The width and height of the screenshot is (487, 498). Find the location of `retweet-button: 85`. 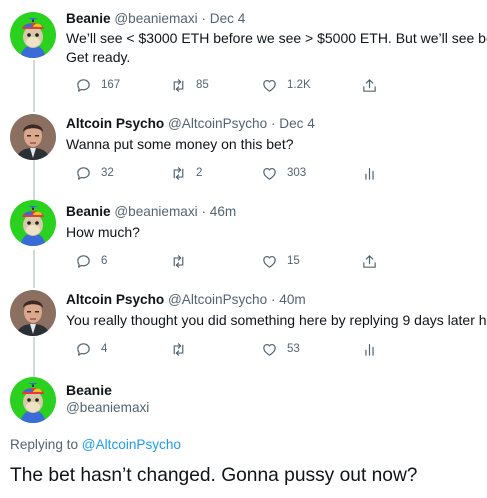

retweet-button: 85 is located at coordinates (185, 85).